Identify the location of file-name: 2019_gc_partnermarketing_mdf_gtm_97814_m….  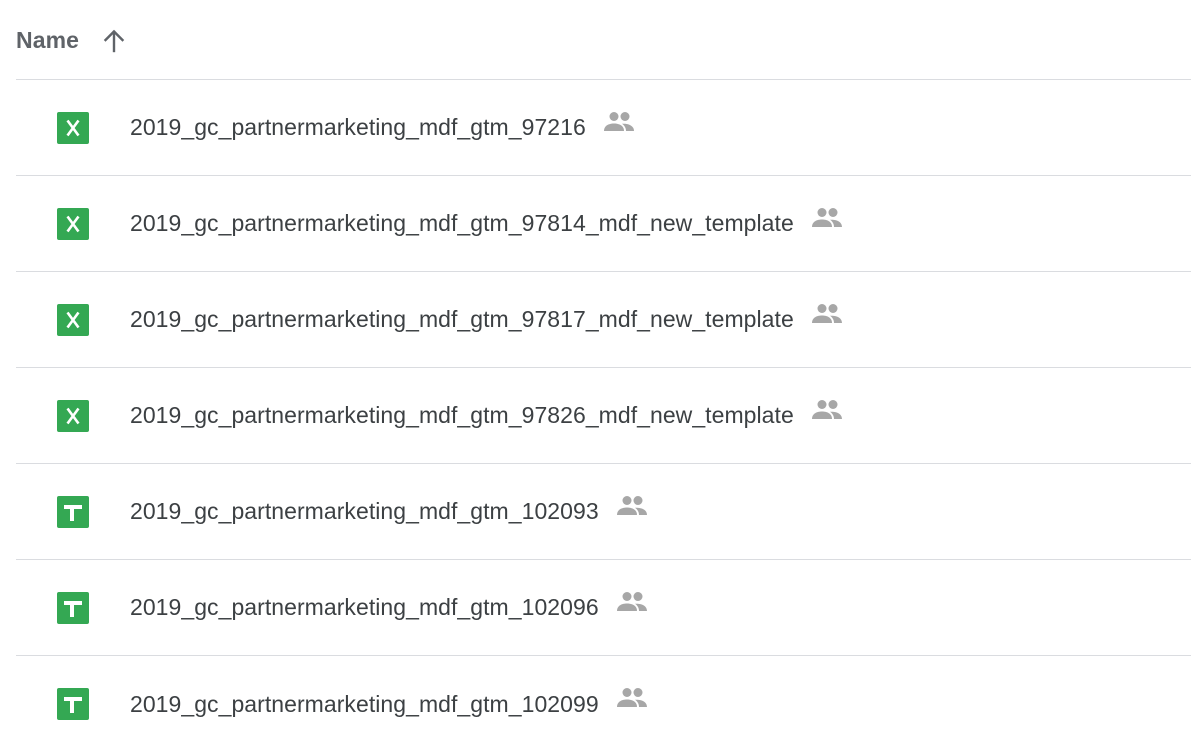
(462, 223).